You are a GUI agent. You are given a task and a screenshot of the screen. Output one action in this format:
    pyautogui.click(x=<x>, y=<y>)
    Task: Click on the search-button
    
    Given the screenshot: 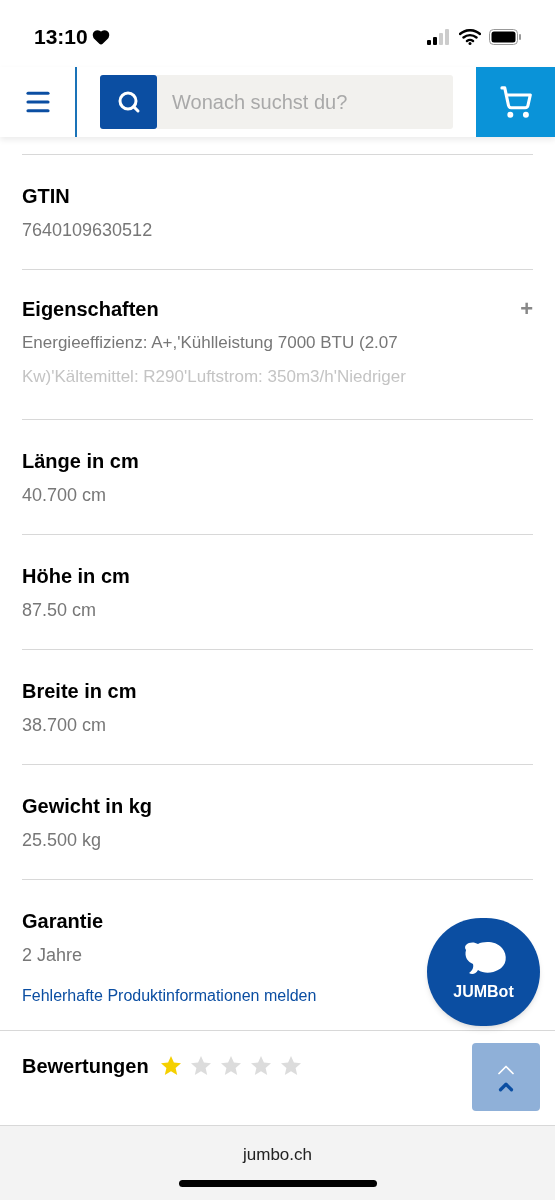 What is the action you would take?
    pyautogui.click(x=128, y=102)
    